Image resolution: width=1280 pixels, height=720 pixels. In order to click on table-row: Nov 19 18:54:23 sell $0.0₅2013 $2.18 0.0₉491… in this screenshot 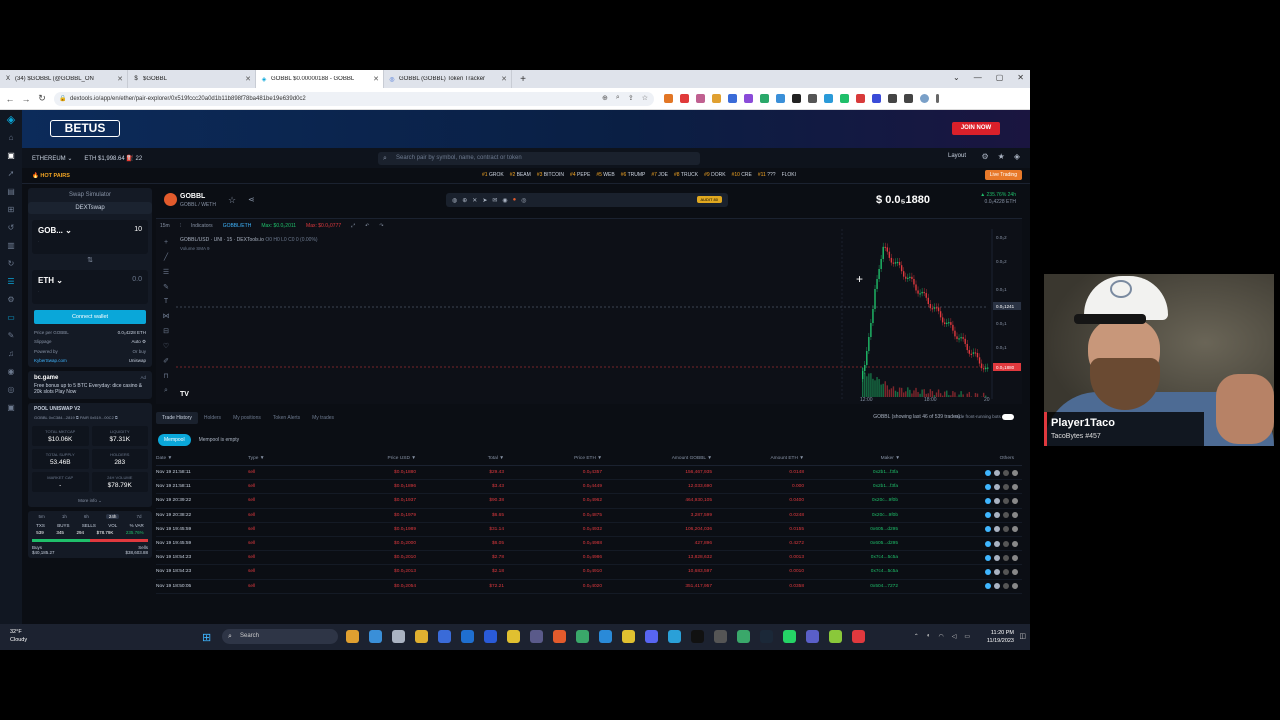, I will do `click(589, 572)`.